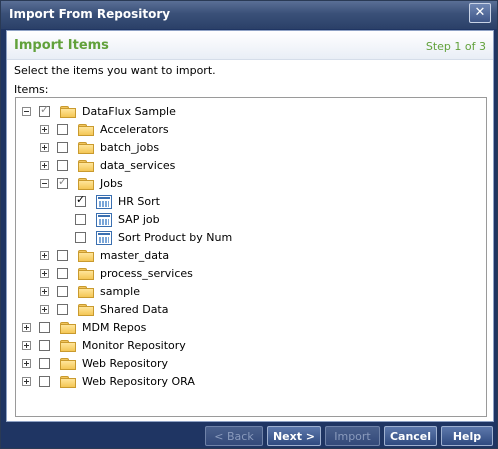 The image size is (498, 449). I want to click on tree-row: SAP job, so click(109, 219).